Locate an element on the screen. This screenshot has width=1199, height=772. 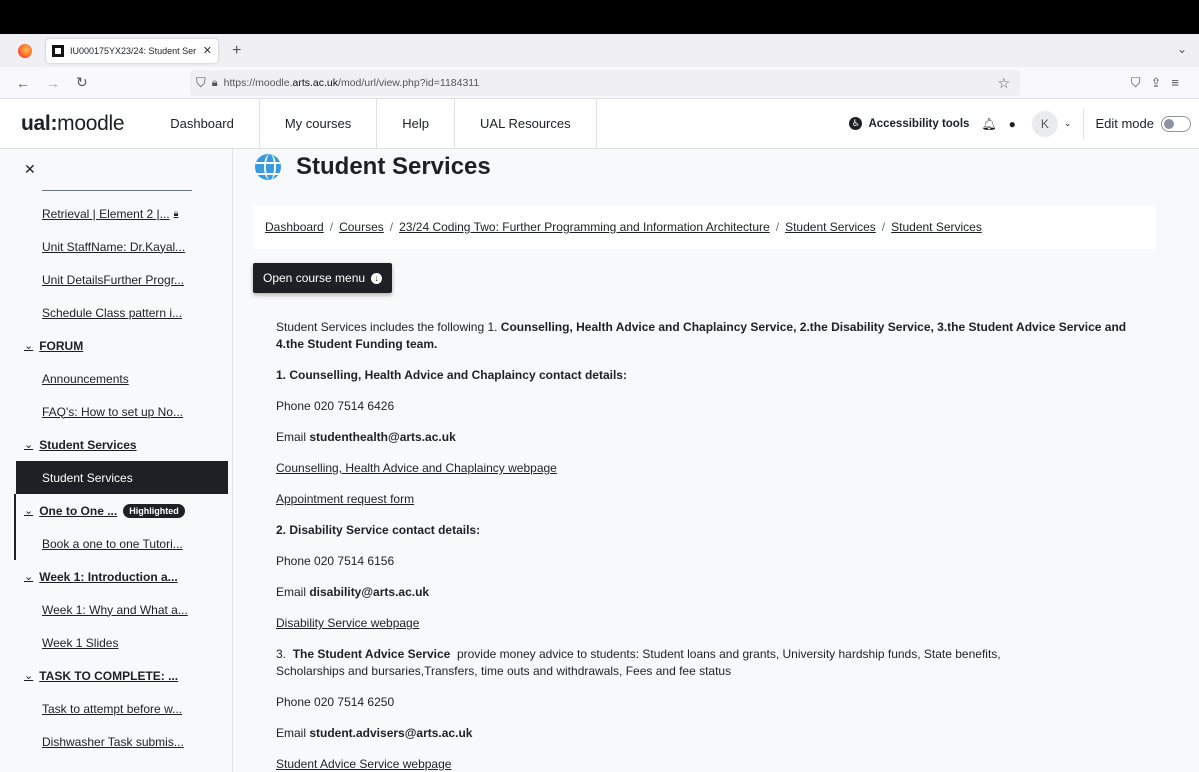
section-2-webpage: Disability Service webpage is located at coordinates (706, 623).